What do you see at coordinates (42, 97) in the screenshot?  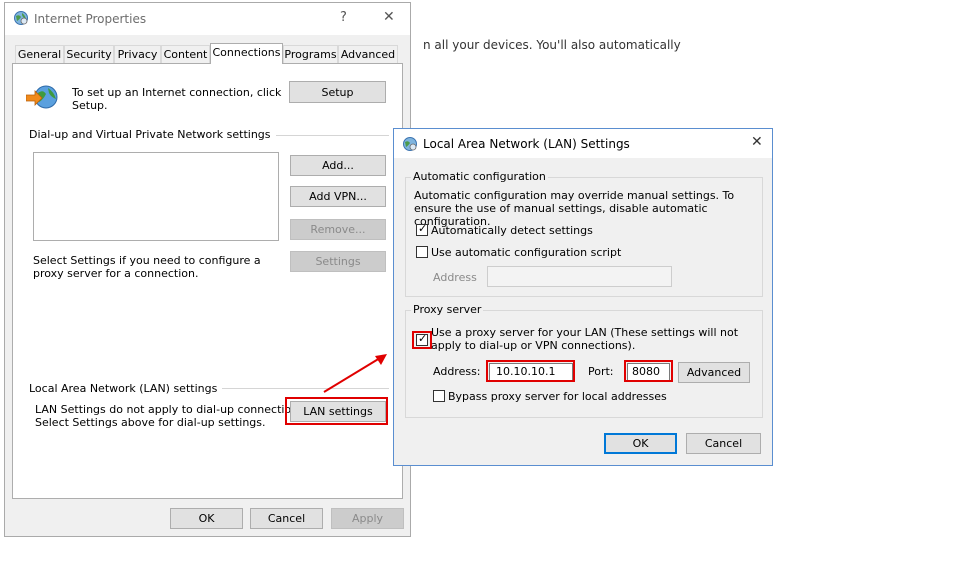 I see `globe-connection-icon` at bounding box center [42, 97].